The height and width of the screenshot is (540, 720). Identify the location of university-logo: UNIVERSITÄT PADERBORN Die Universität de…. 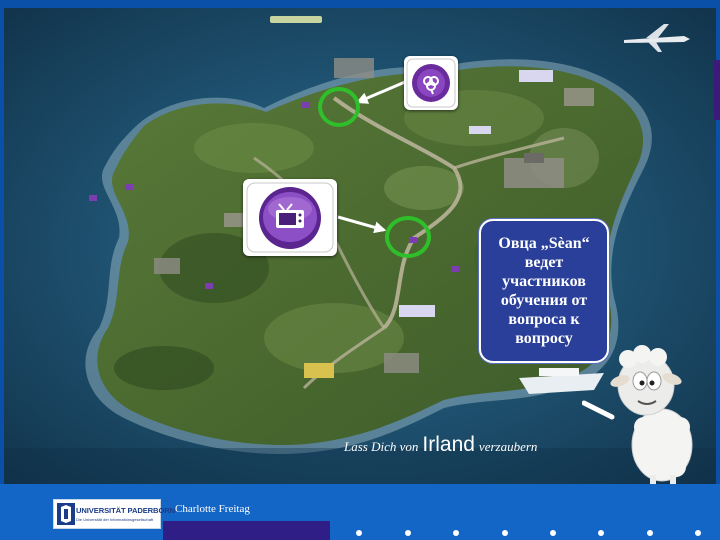
(114, 514).